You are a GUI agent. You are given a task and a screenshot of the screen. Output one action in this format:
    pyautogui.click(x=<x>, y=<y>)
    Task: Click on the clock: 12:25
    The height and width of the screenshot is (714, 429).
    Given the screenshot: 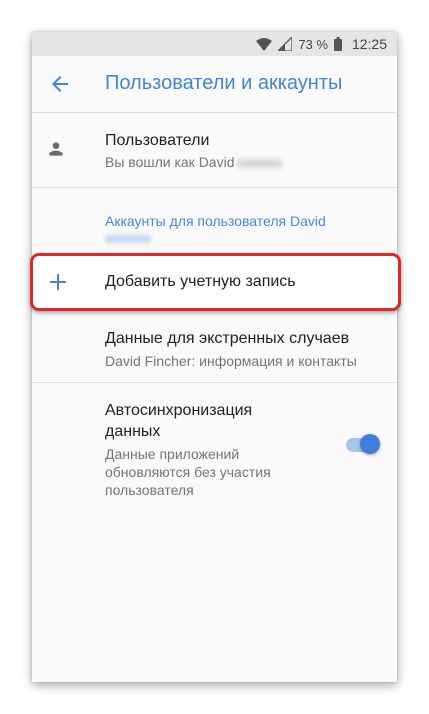 What is the action you would take?
    pyautogui.click(x=369, y=44)
    